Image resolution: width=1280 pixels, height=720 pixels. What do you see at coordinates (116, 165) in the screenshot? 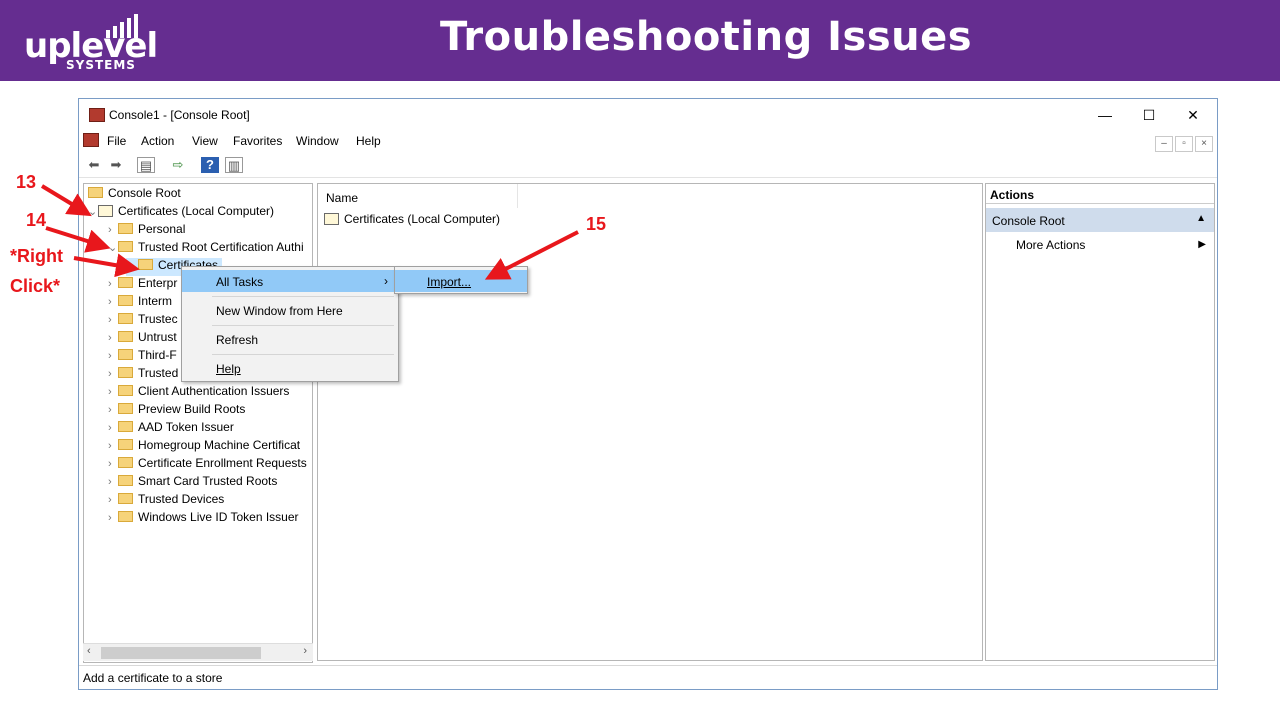
I see `forward-arrow-icon: ➡` at bounding box center [116, 165].